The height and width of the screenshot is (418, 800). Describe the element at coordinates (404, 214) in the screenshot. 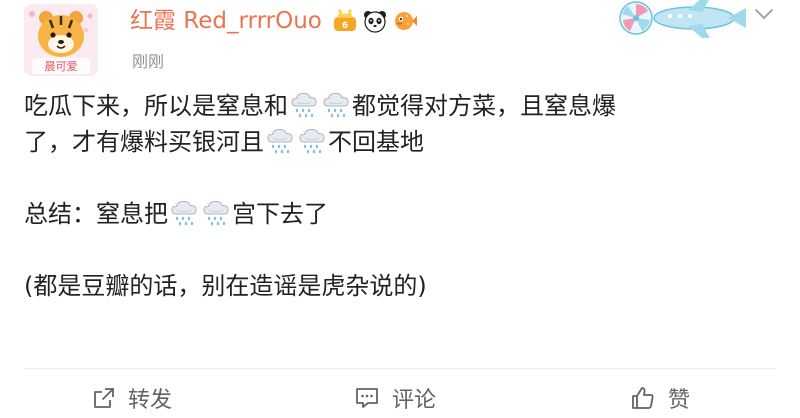

I see `post-summary: 总结：窒息把 宫下去了` at that location.